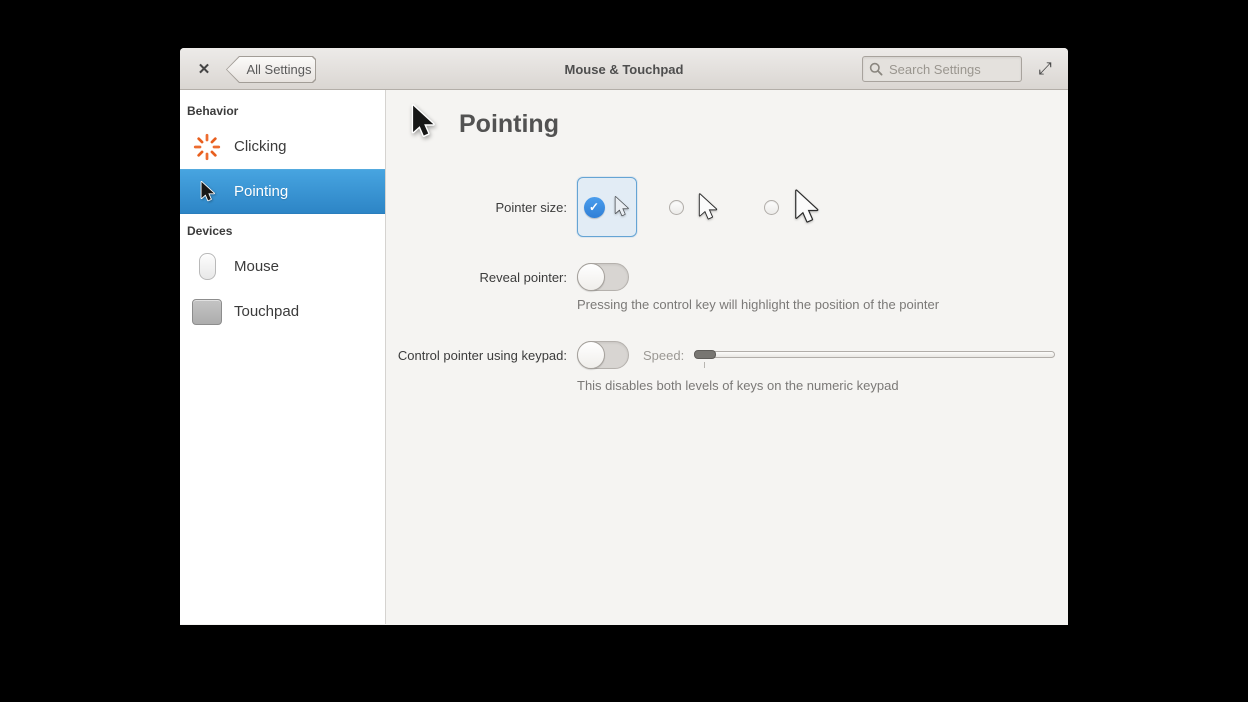 This screenshot has width=1248, height=702. I want to click on reveal-pointer-label: Reveal pointer:, so click(523, 277).